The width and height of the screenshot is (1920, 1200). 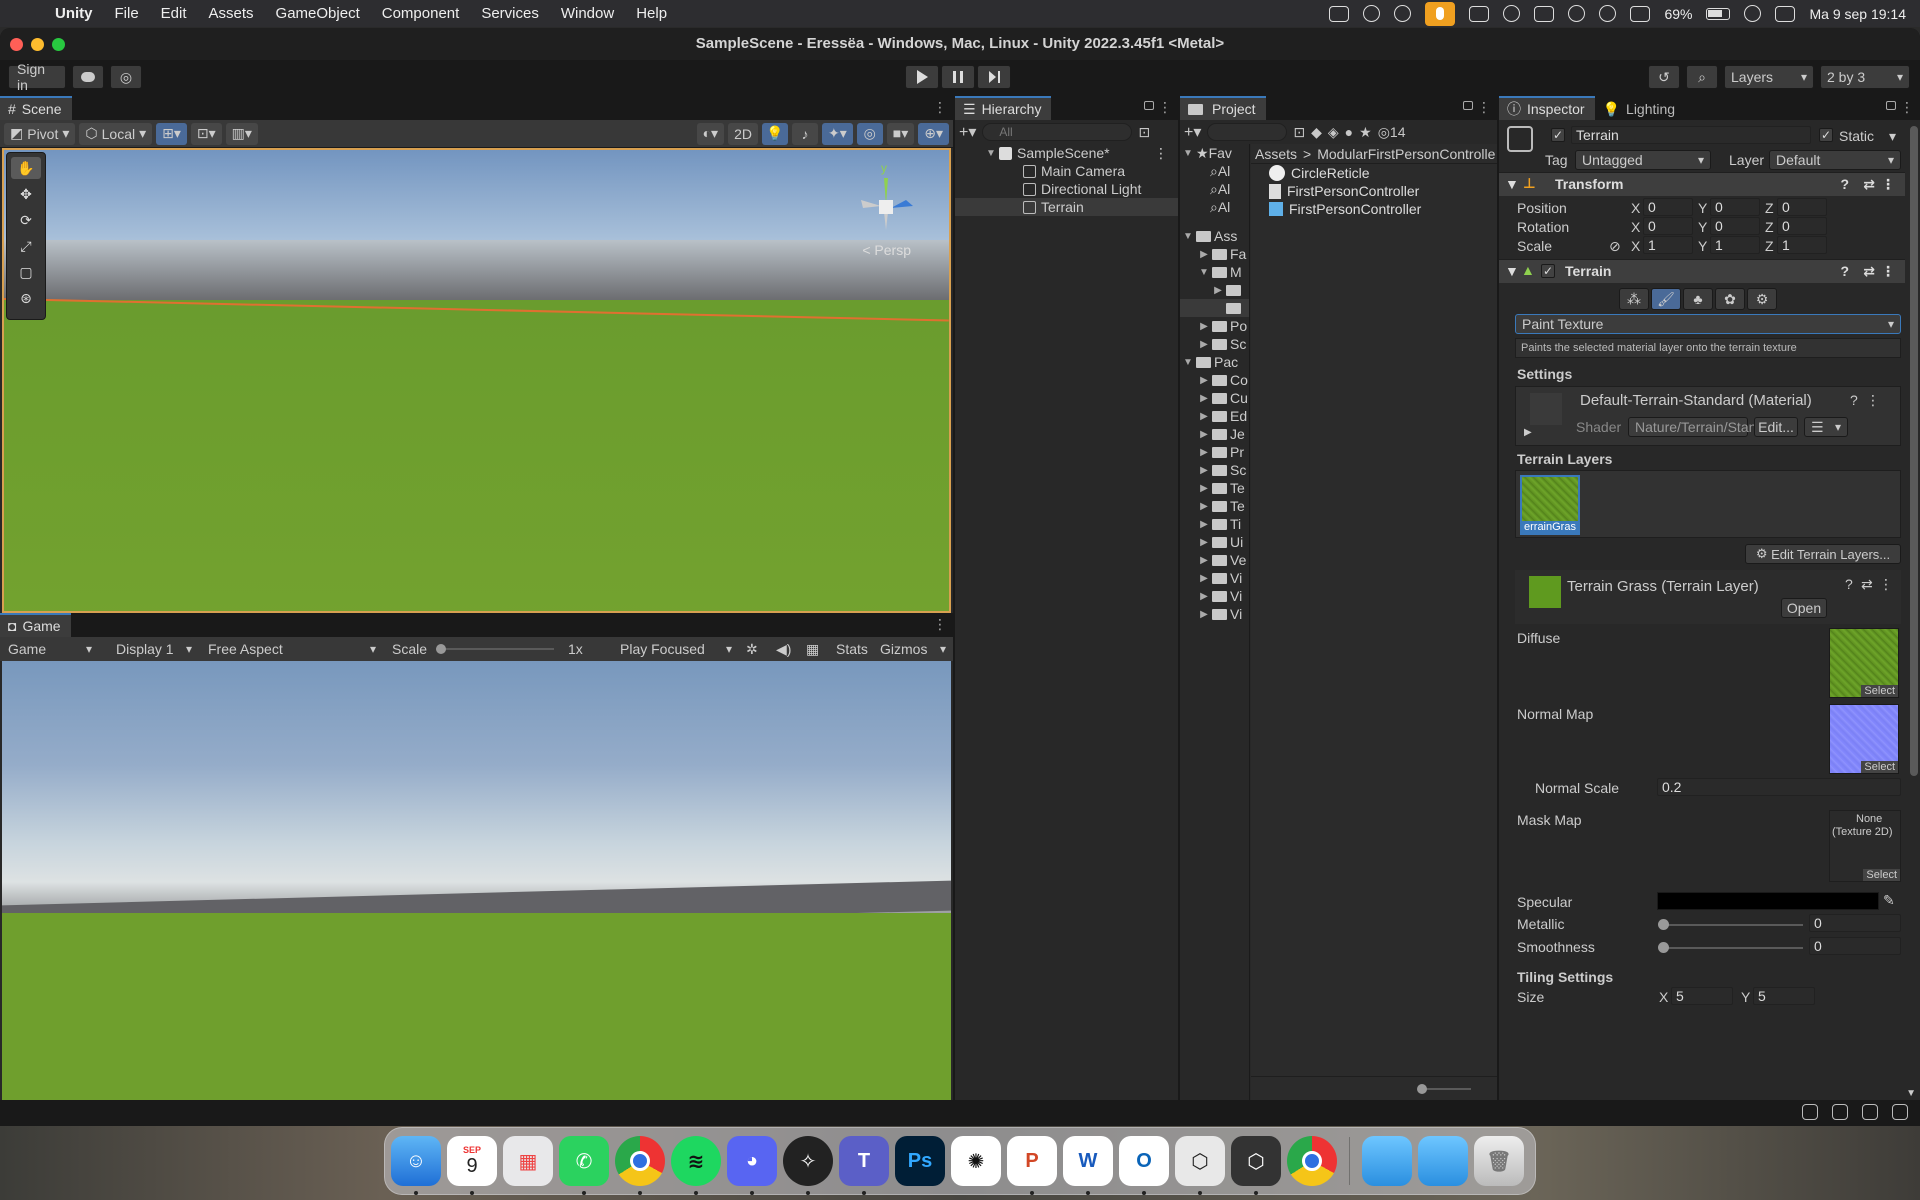 I want to click on collab-icon: ◎, so click(x=126, y=77).